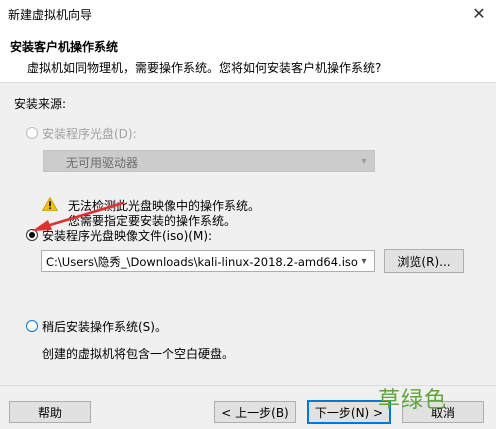 The height and width of the screenshot is (429, 496). What do you see at coordinates (89, 134) in the screenshot?
I see `disc-option-label: 安装程序光盘(D):` at bounding box center [89, 134].